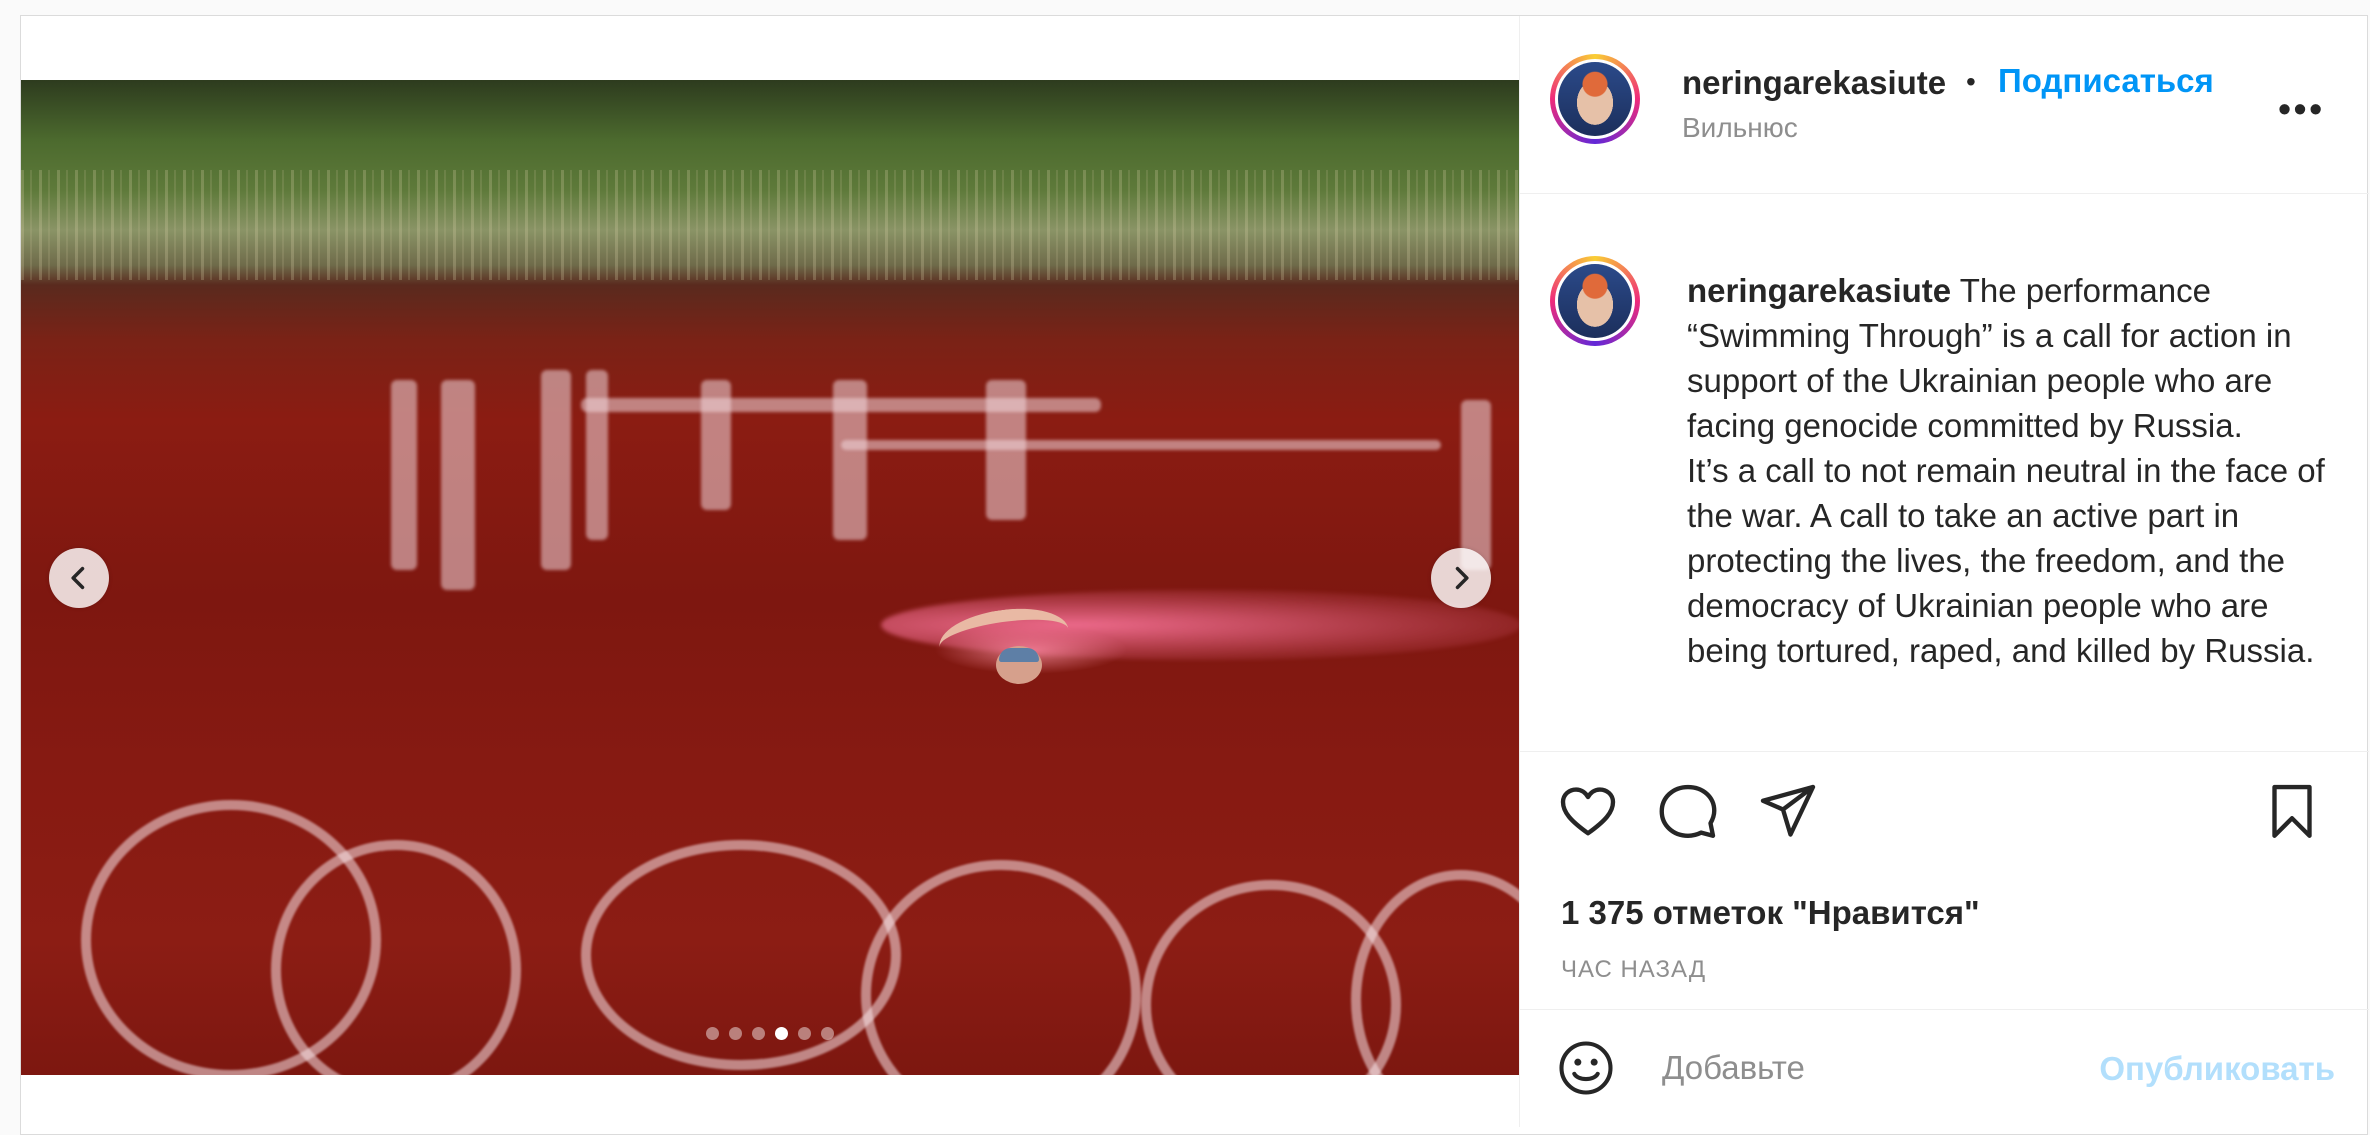 This screenshot has width=2370, height=1135. What do you see at coordinates (770, 225) in the screenshot?
I see `grass-texture` at bounding box center [770, 225].